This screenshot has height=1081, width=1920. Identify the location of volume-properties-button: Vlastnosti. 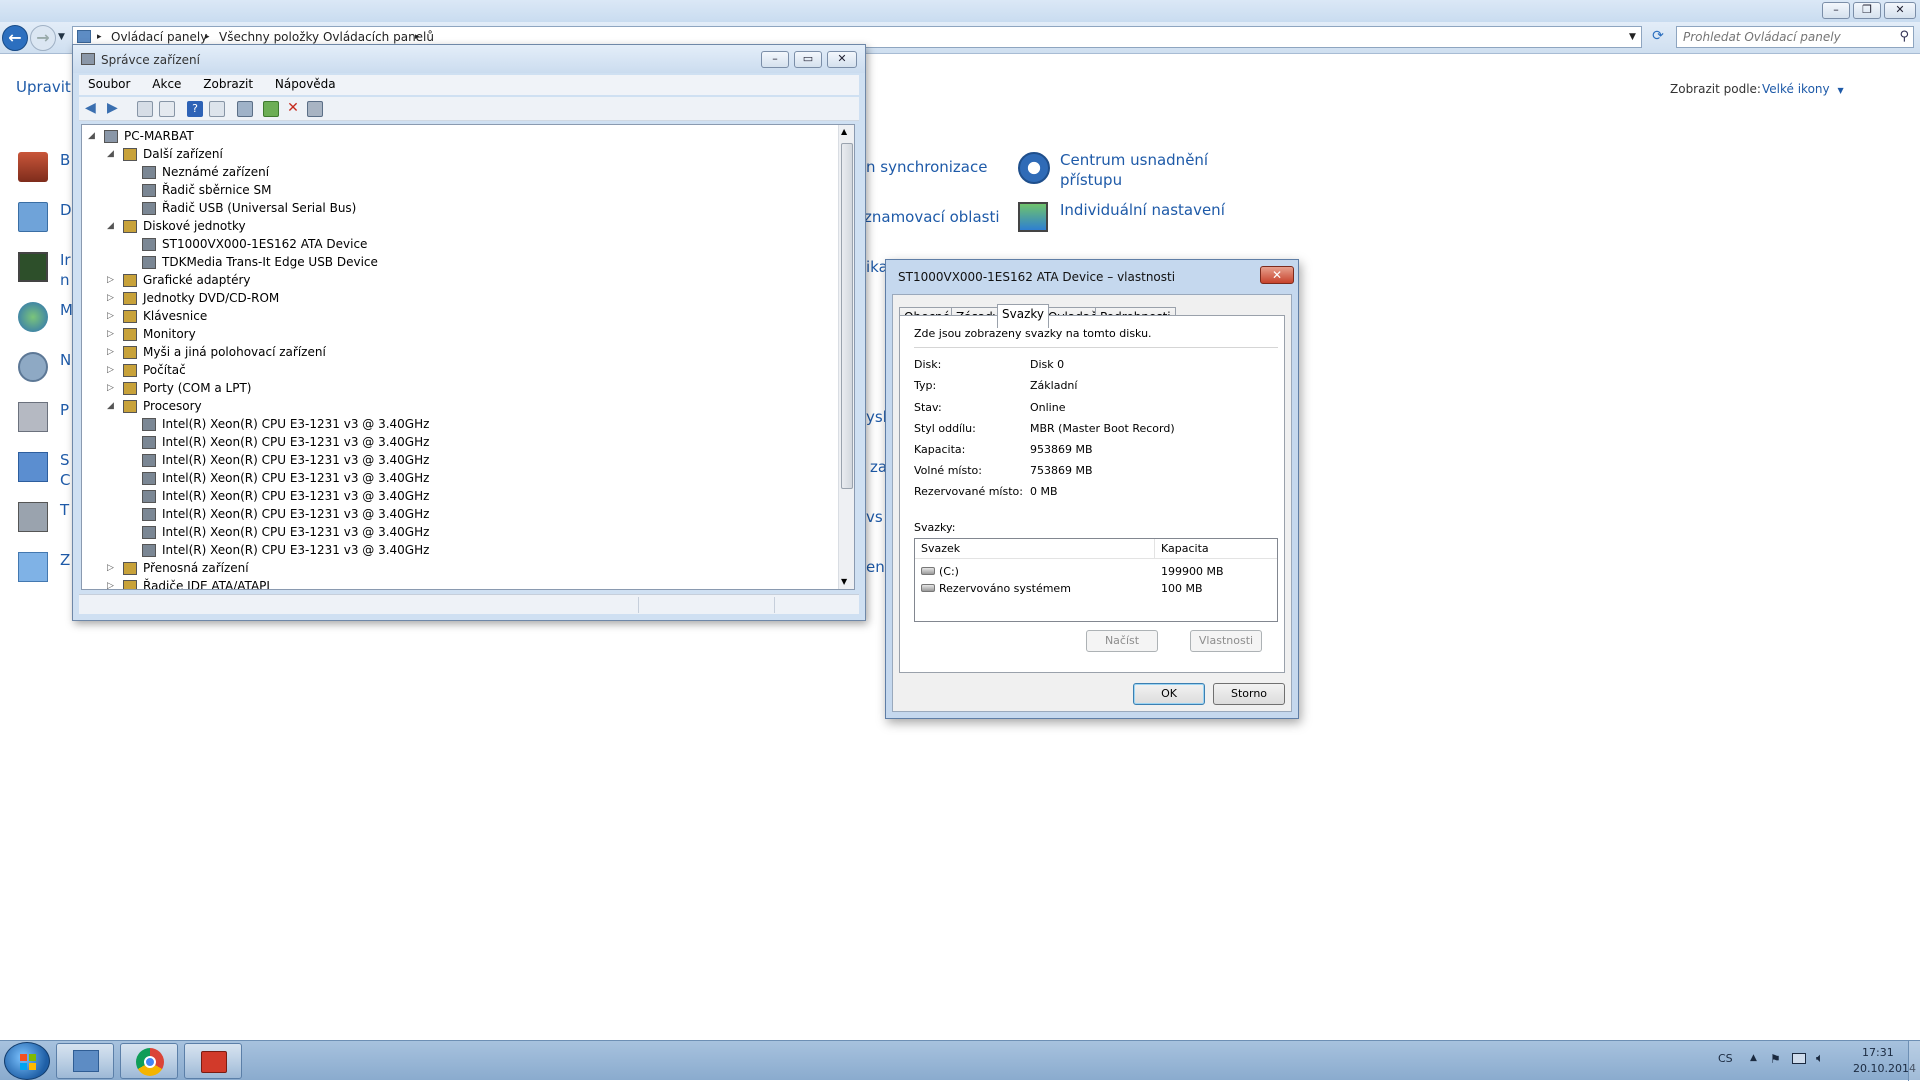
(1226, 641).